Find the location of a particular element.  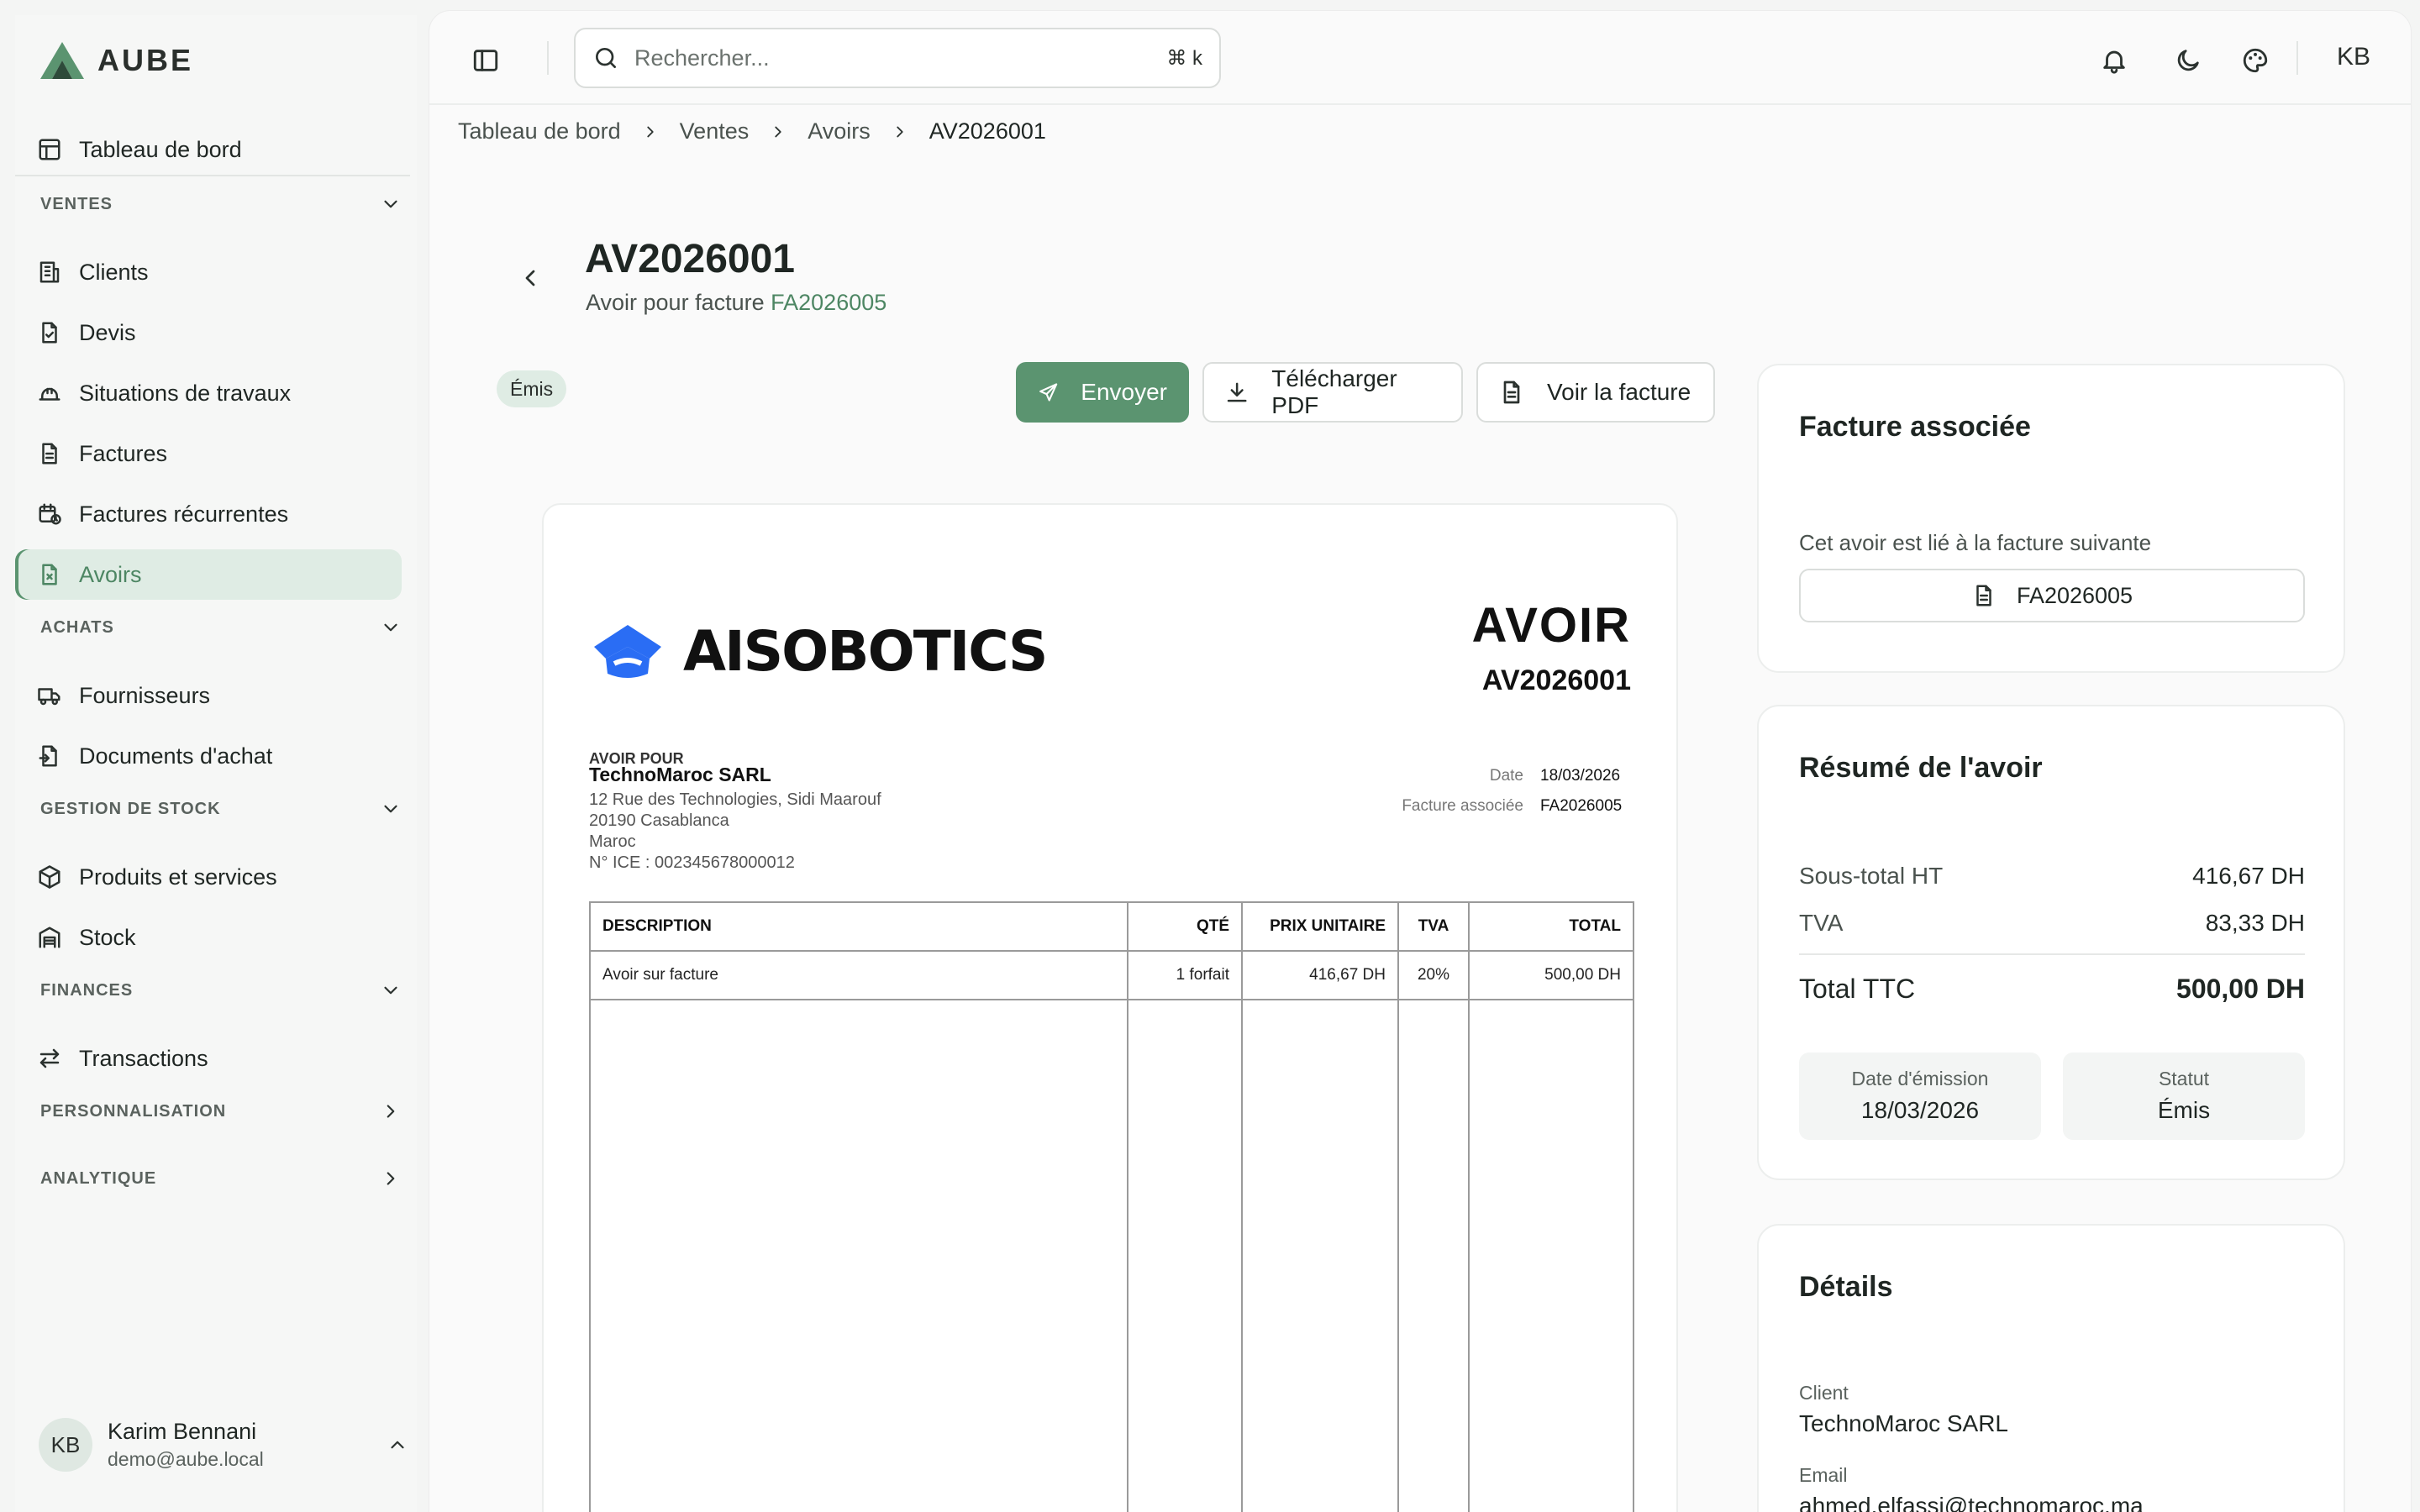

meta-value: FA2026005 is located at coordinates (1582, 806).